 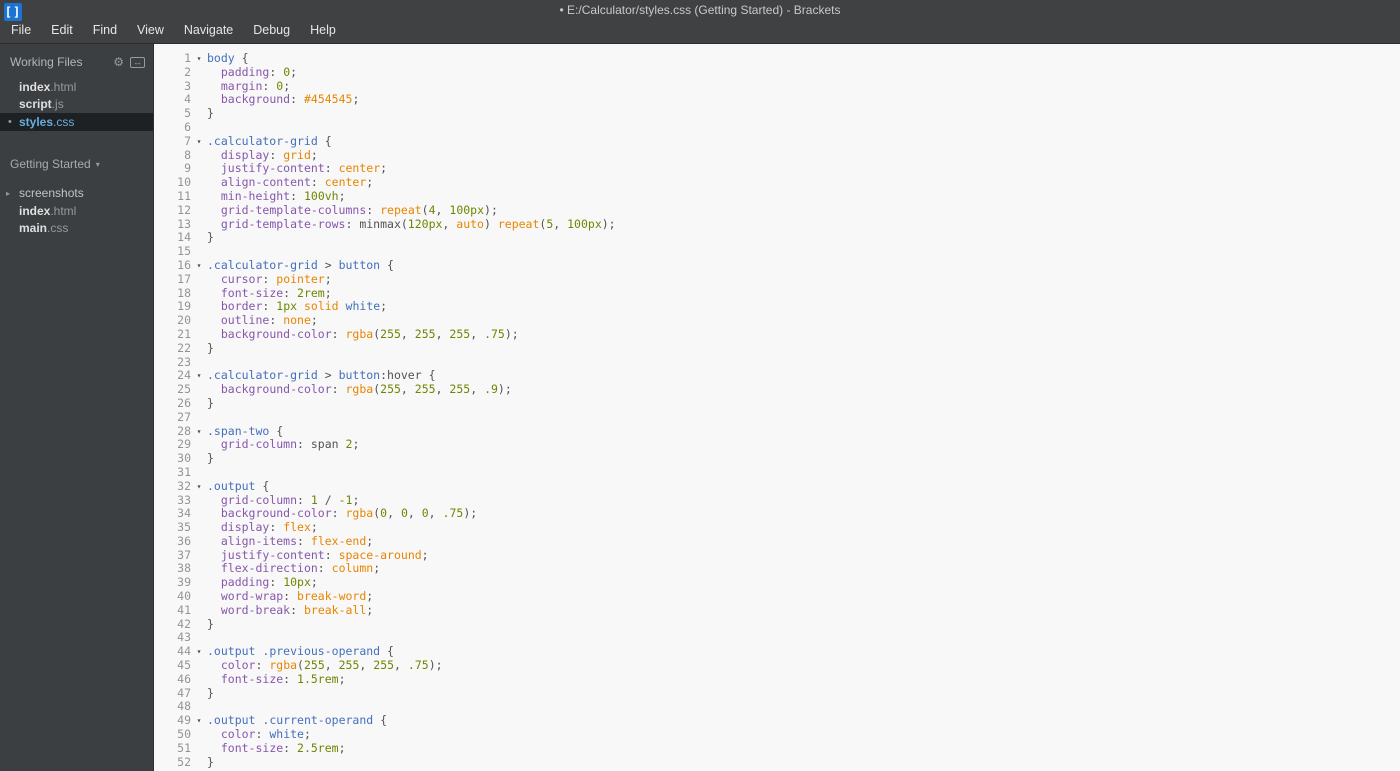 What do you see at coordinates (777, 320) in the screenshot?
I see `code-line-20: 20 outline: none;` at bounding box center [777, 320].